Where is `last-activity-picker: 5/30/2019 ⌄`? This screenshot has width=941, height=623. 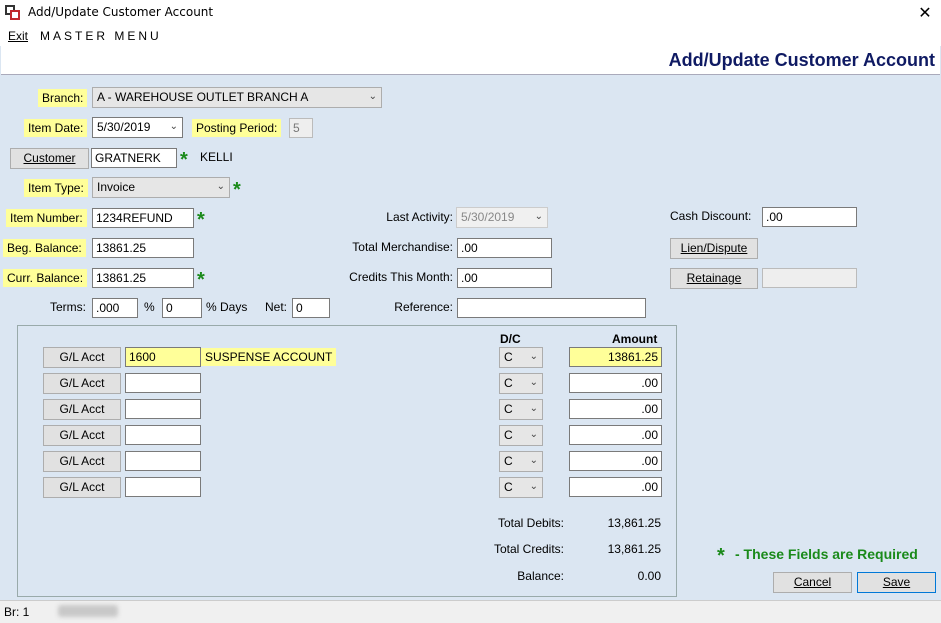 last-activity-picker: 5/30/2019 ⌄ is located at coordinates (502, 217).